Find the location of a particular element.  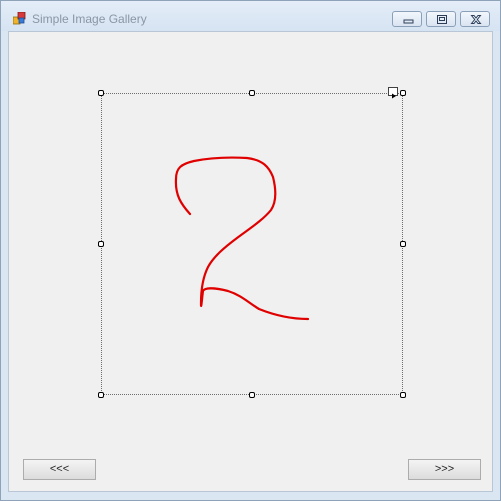

next-image-button: >>> is located at coordinates (444, 469).